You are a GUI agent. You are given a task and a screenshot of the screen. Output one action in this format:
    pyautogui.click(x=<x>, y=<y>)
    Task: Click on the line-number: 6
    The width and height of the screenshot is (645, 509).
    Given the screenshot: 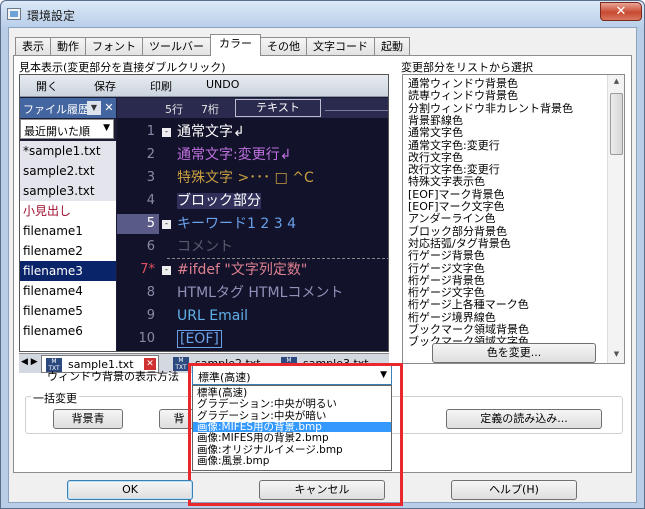 What is the action you would take?
    pyautogui.click(x=150, y=246)
    